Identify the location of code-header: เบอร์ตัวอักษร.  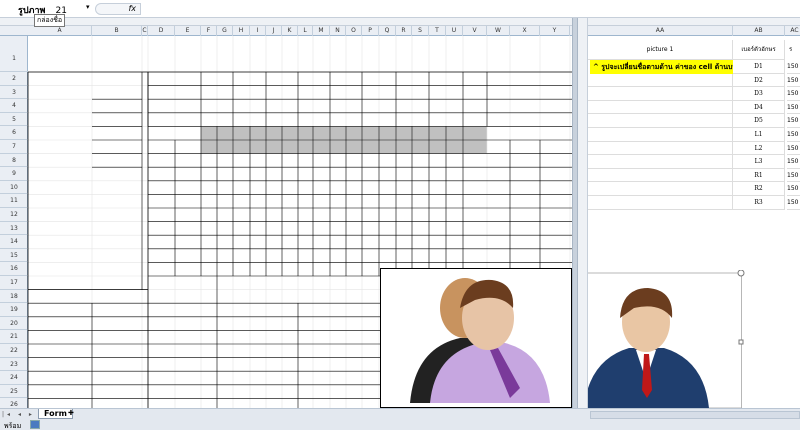
(759, 50).